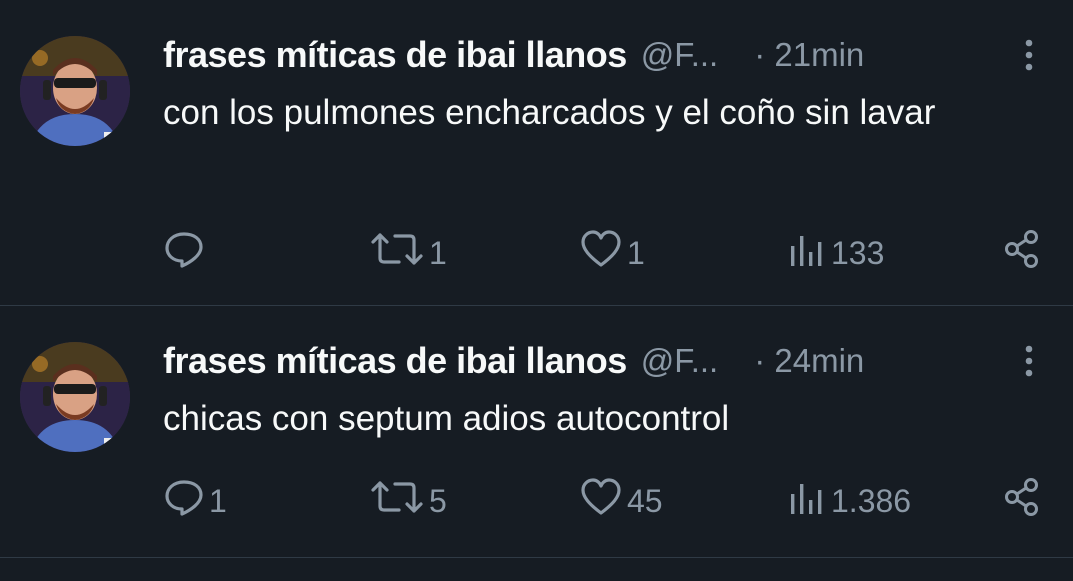 This screenshot has width=1073, height=581. Describe the element at coordinates (218, 500) in the screenshot. I see `reply-count: 1` at that location.